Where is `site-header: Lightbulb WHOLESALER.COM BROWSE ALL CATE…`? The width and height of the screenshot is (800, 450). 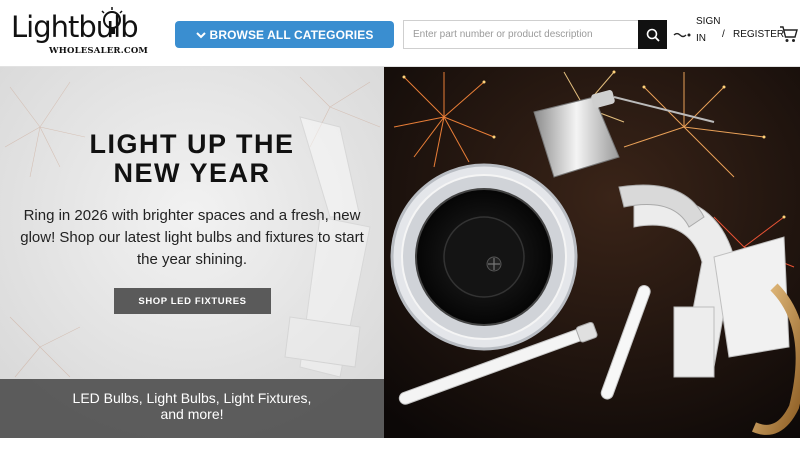
site-header: Lightbulb WHOLESALER.COM BROWSE ALL CATE… is located at coordinates (400, 33).